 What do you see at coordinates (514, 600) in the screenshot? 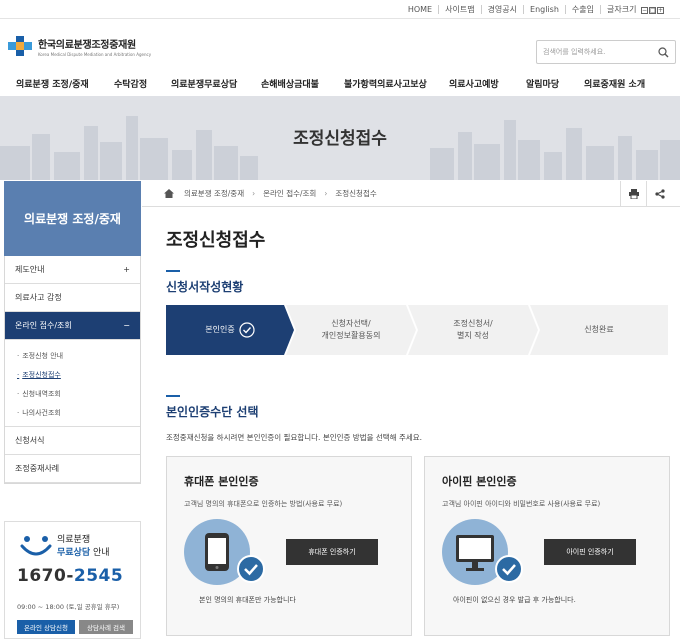
I see `card-note: 아이핀이 없으신 경우 발급 후 가능합니다.` at bounding box center [514, 600].